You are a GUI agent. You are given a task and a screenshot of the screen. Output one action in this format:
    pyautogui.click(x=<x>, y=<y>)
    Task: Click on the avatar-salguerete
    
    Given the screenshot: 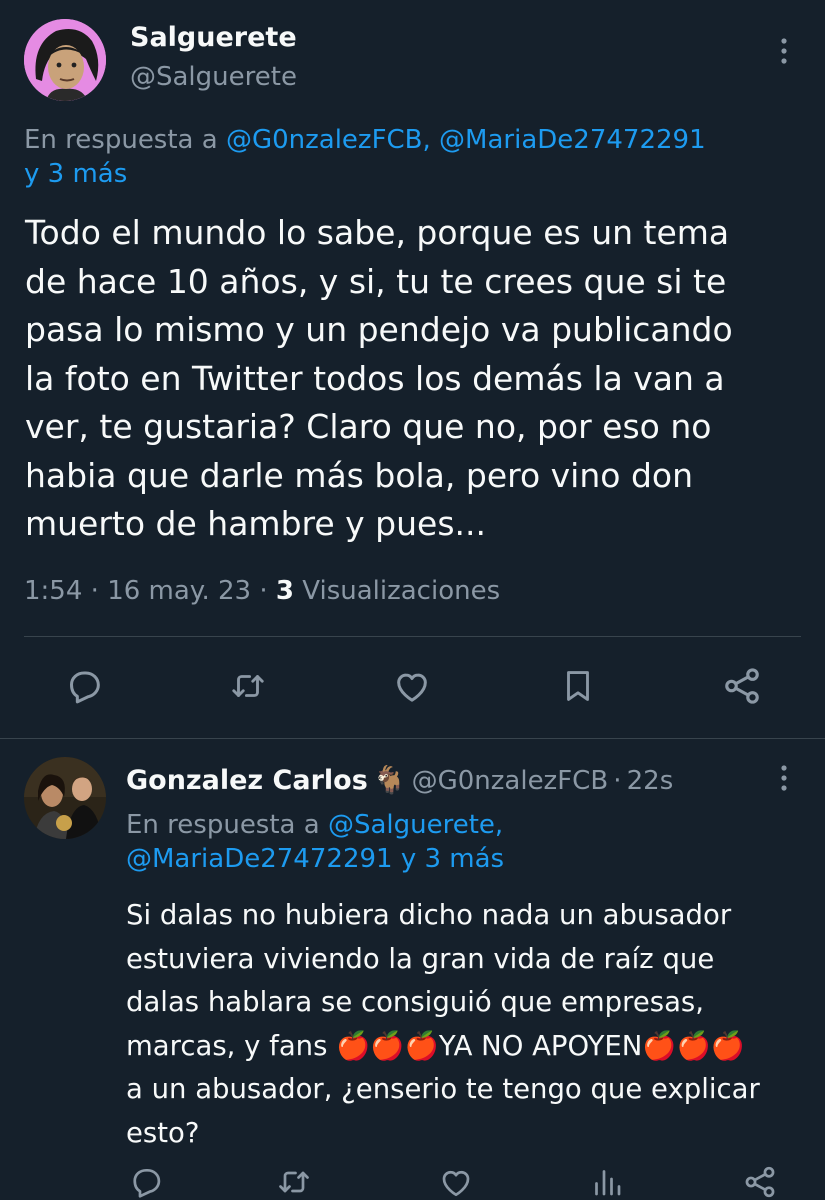 What is the action you would take?
    pyautogui.click(x=65, y=60)
    